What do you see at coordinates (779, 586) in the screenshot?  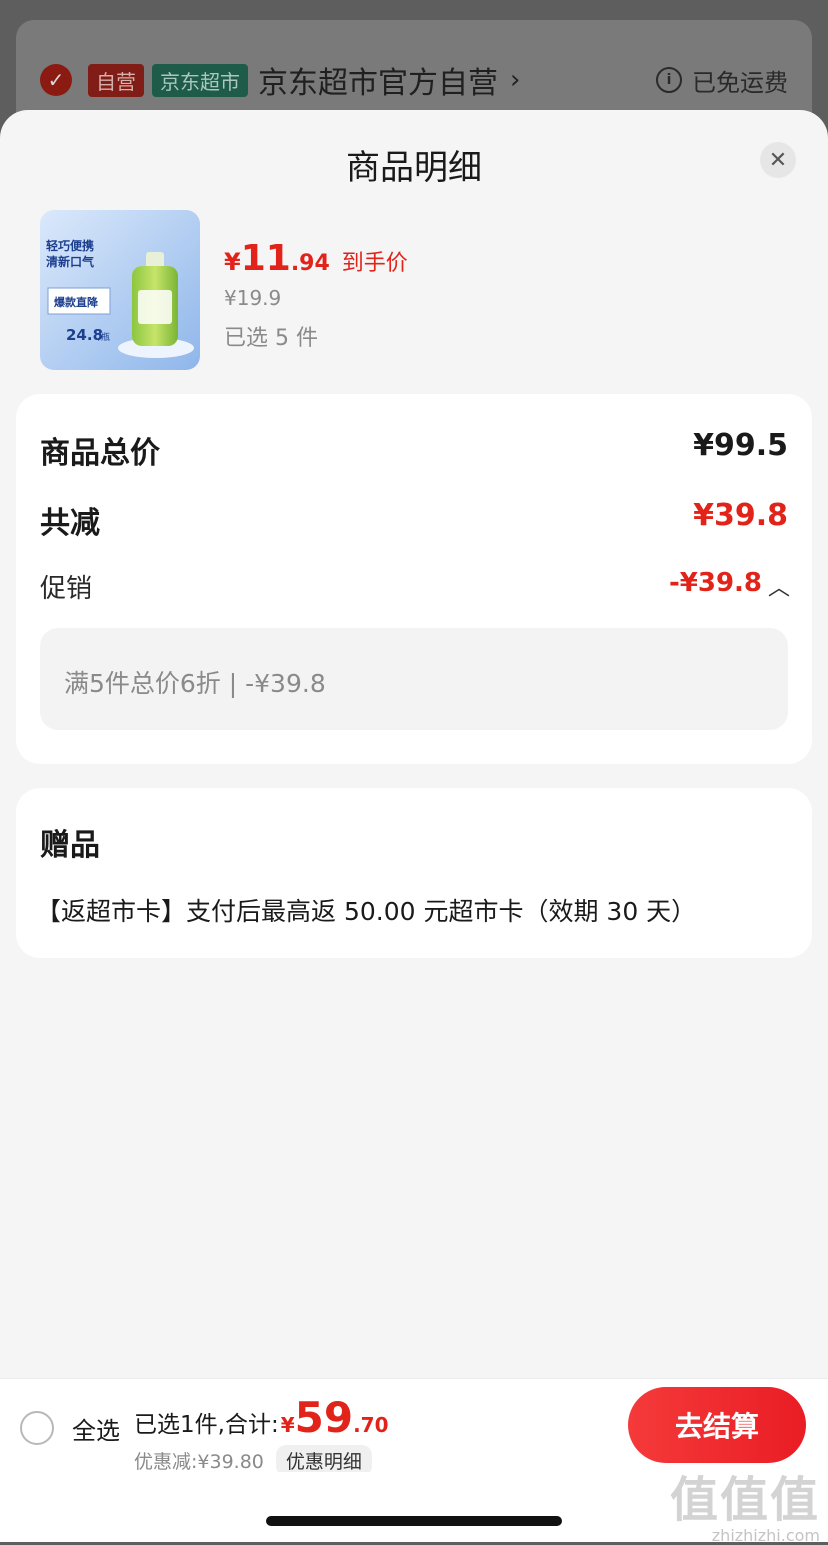 I see `chevron-up-icon: ︿` at bounding box center [779, 586].